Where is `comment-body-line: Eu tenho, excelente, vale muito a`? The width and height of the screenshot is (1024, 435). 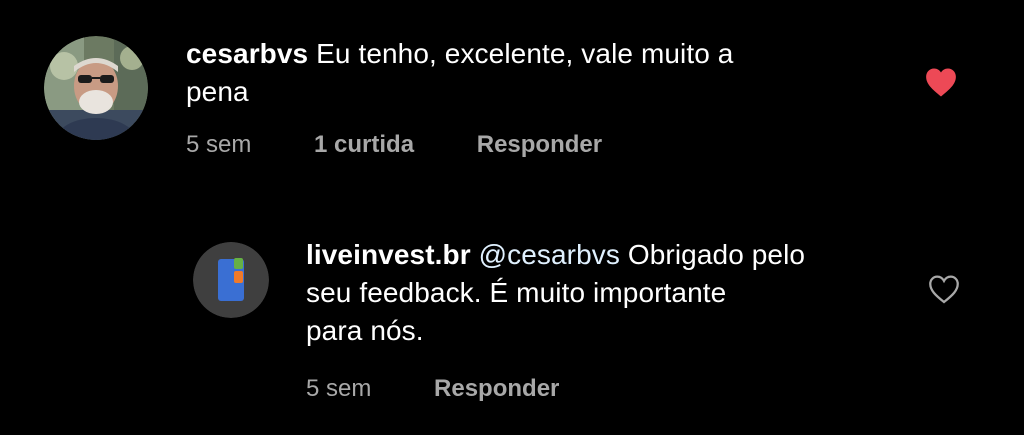
comment-body-line: Eu tenho, excelente, vale muito a is located at coordinates (525, 53).